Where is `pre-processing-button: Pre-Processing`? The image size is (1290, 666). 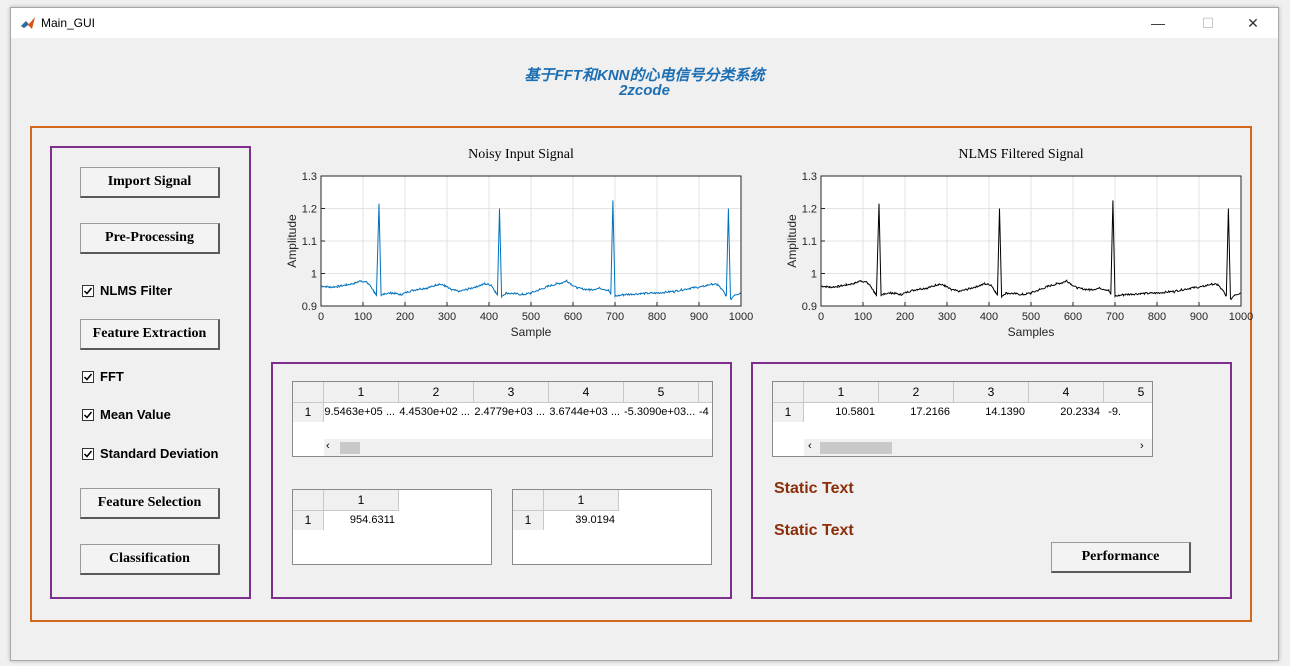 pre-processing-button: Pre-Processing is located at coordinates (150, 238).